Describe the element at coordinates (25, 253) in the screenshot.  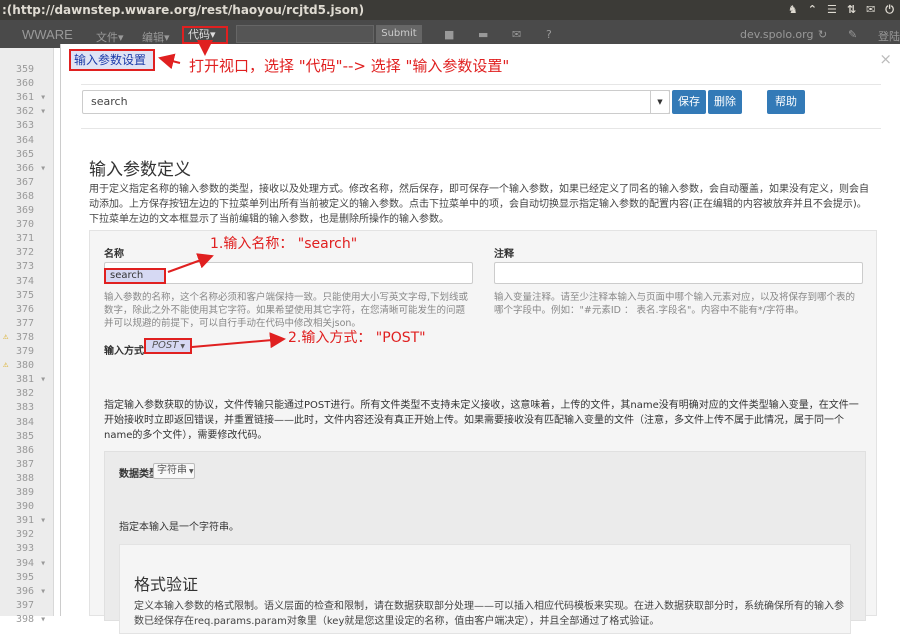
I see `line-number: 372` at that location.